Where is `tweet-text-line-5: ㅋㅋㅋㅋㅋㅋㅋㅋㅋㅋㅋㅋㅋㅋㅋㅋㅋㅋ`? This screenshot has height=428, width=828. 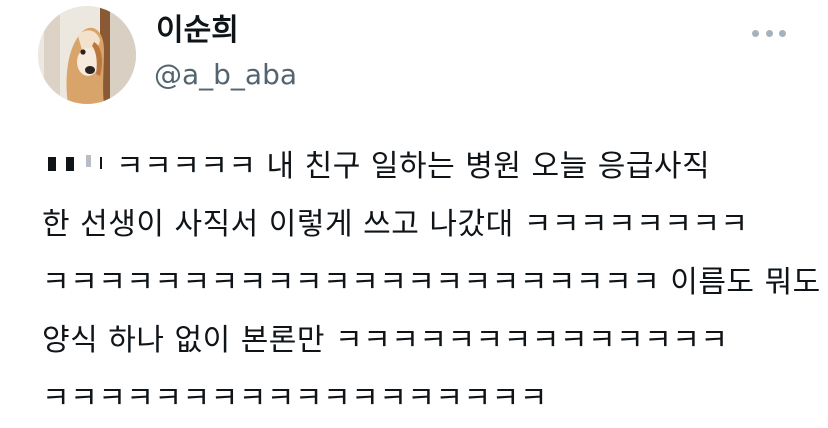
tweet-text-line-5: ㅋㅋㅋㅋㅋㅋㅋㅋㅋㅋㅋㅋㅋㅋㅋㅋㅋㅋ is located at coordinates (295, 398).